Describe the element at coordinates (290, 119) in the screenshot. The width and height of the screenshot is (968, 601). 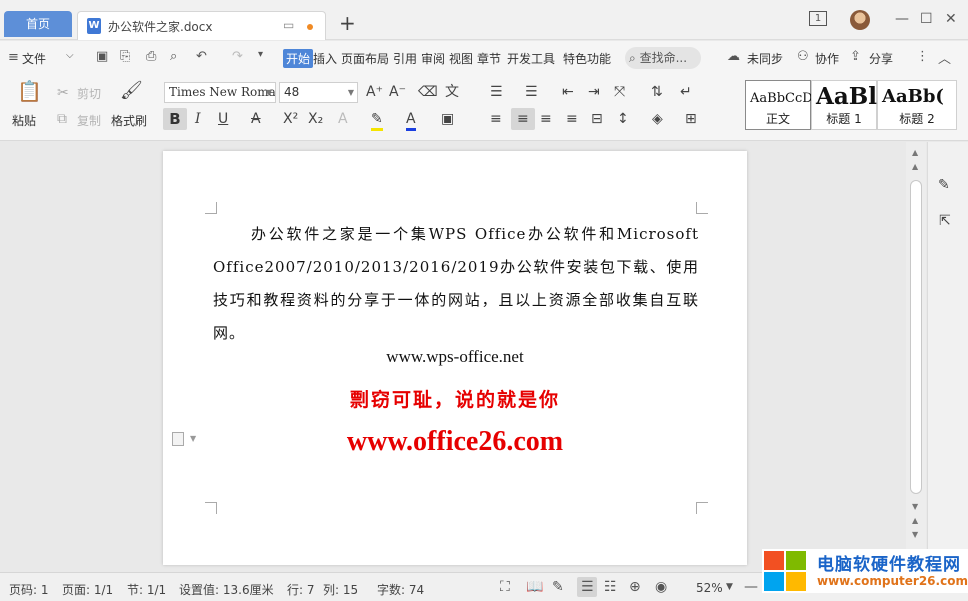
I see `superscript-button: X²` at that location.